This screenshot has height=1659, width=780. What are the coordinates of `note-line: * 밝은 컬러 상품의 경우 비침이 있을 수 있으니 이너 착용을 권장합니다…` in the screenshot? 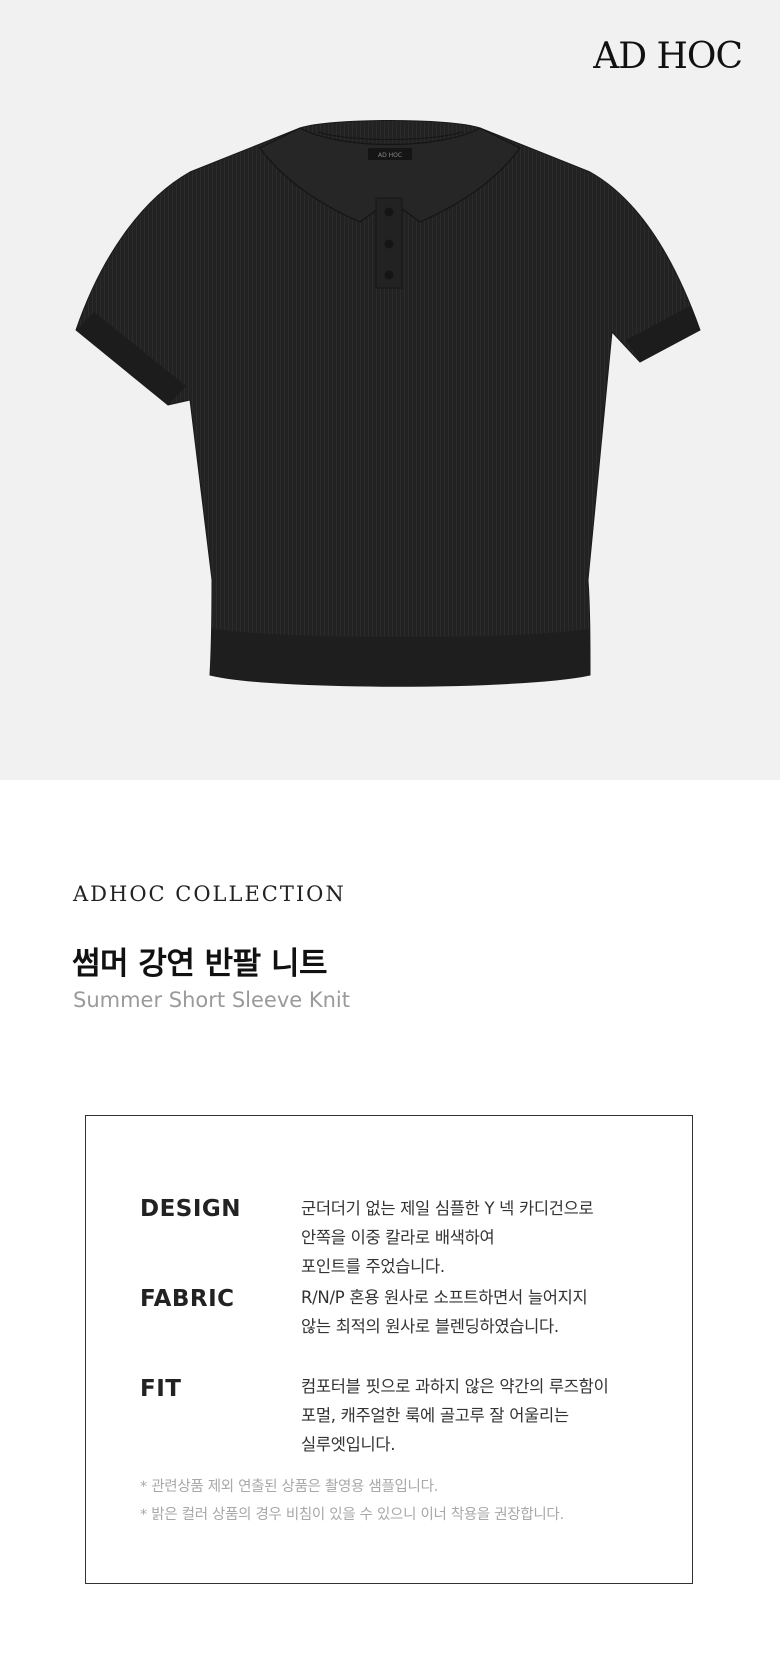 It's located at (352, 1515).